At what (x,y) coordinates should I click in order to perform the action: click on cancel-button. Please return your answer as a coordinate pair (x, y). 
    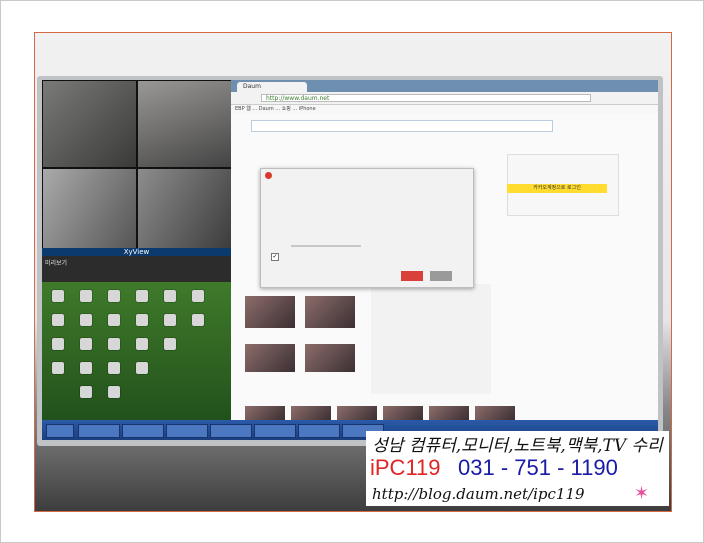
    Looking at the image, I should click on (441, 276).